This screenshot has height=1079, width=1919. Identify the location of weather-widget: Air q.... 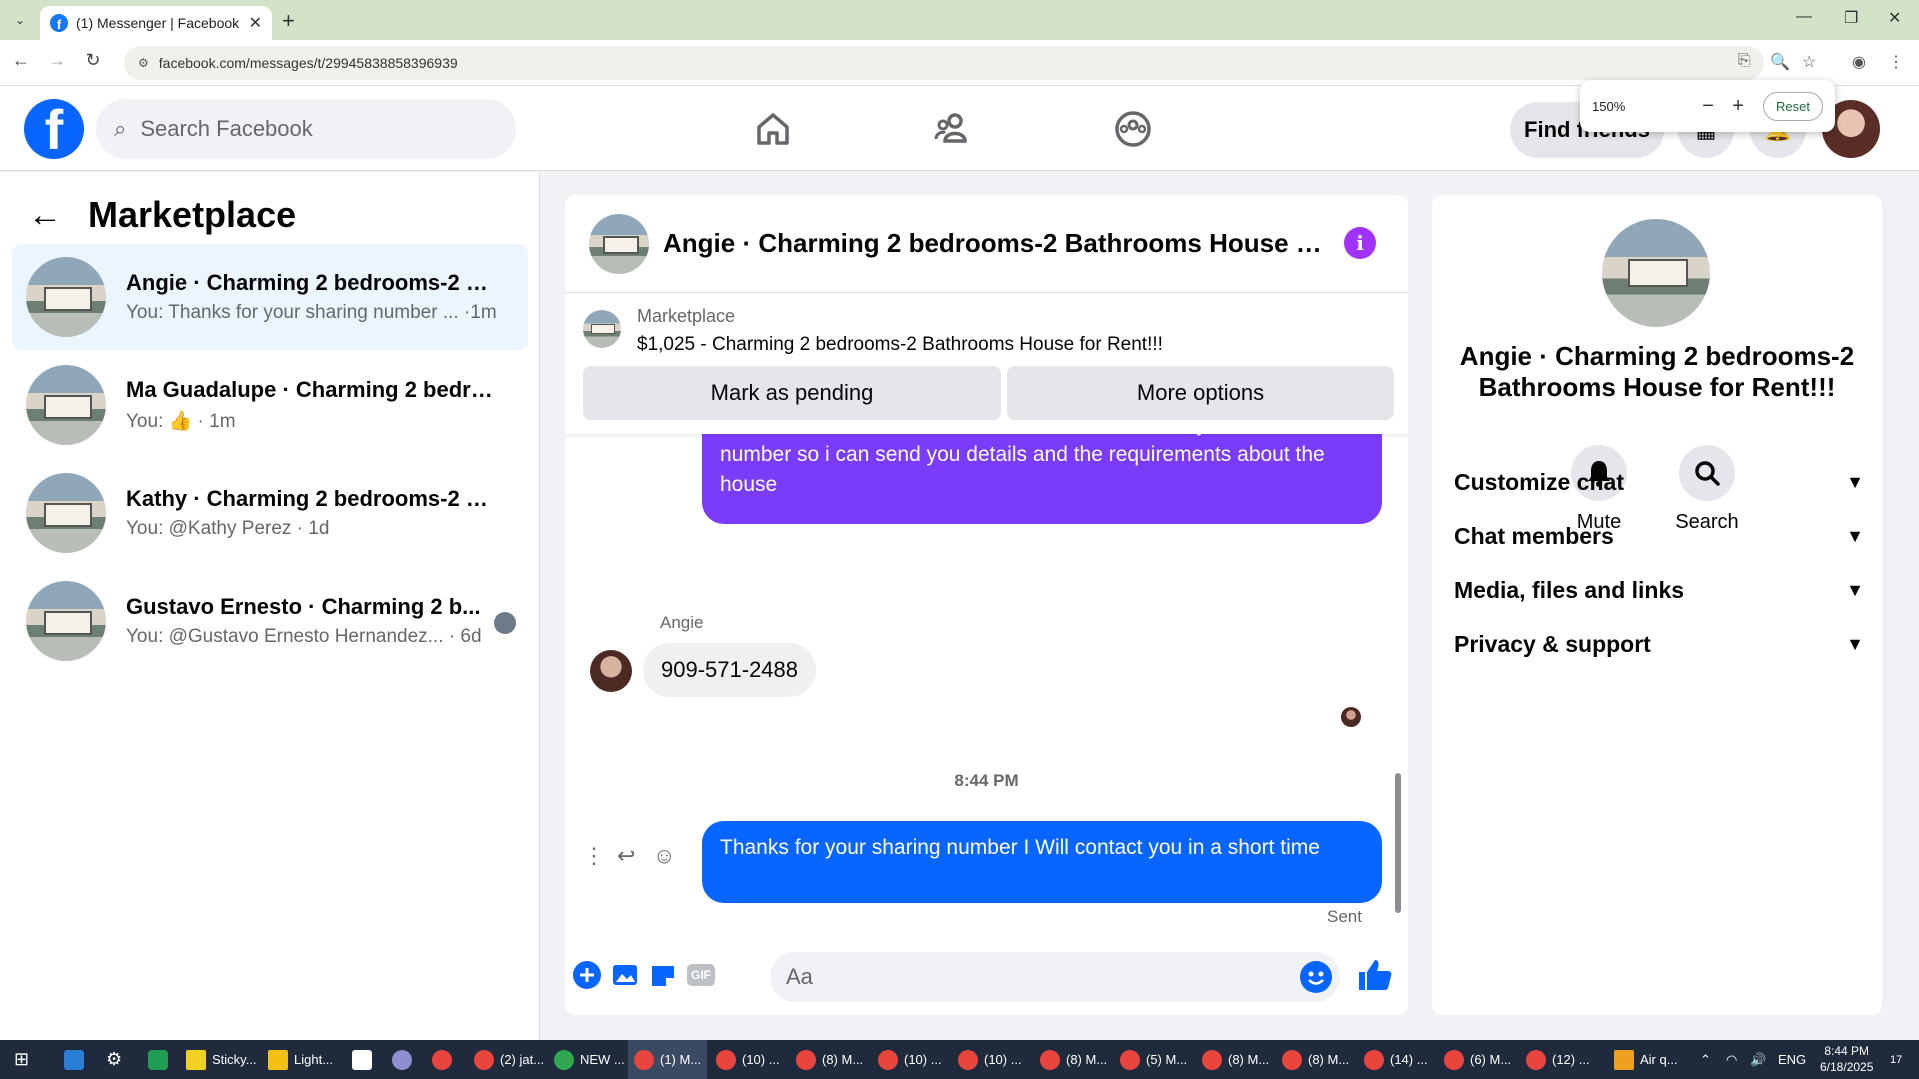
(1646, 1059).